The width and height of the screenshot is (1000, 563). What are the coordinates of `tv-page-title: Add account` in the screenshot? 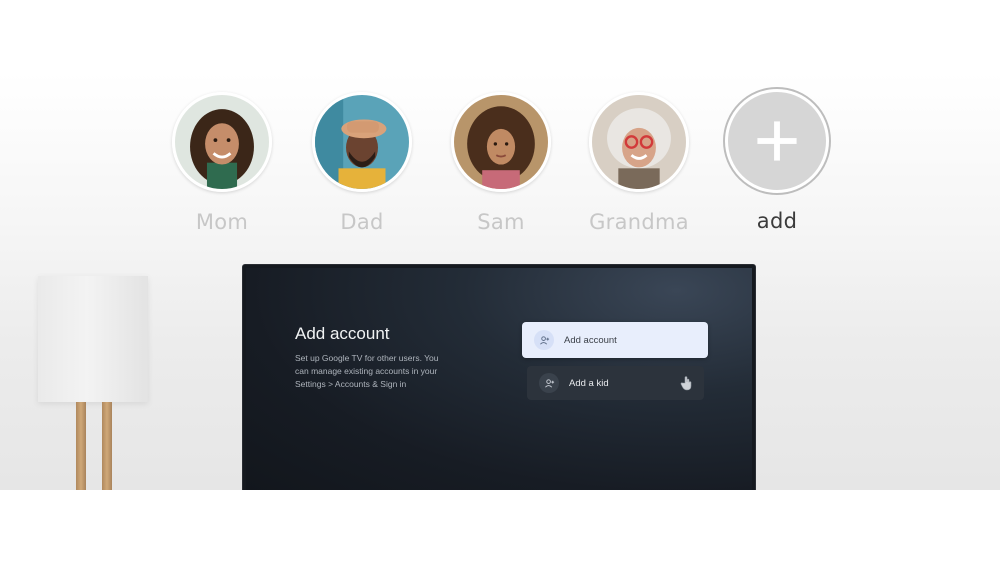 It's located at (342, 333).